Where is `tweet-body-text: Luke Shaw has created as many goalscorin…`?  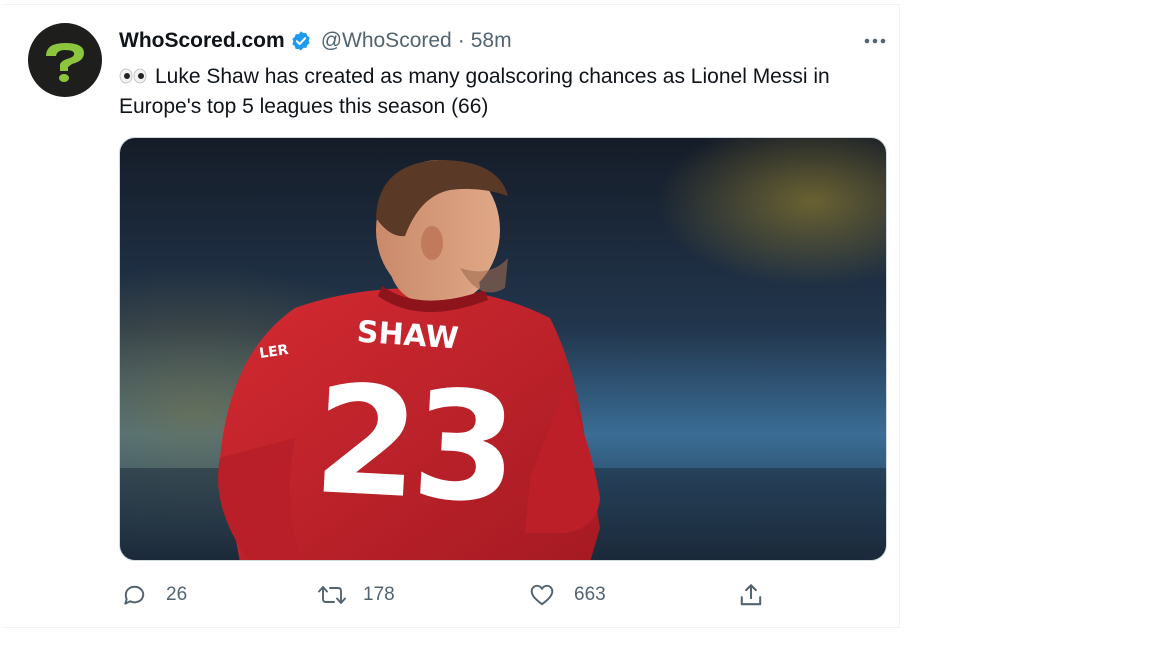 tweet-body-text: Luke Shaw has created as many goalscorin… is located at coordinates (474, 91).